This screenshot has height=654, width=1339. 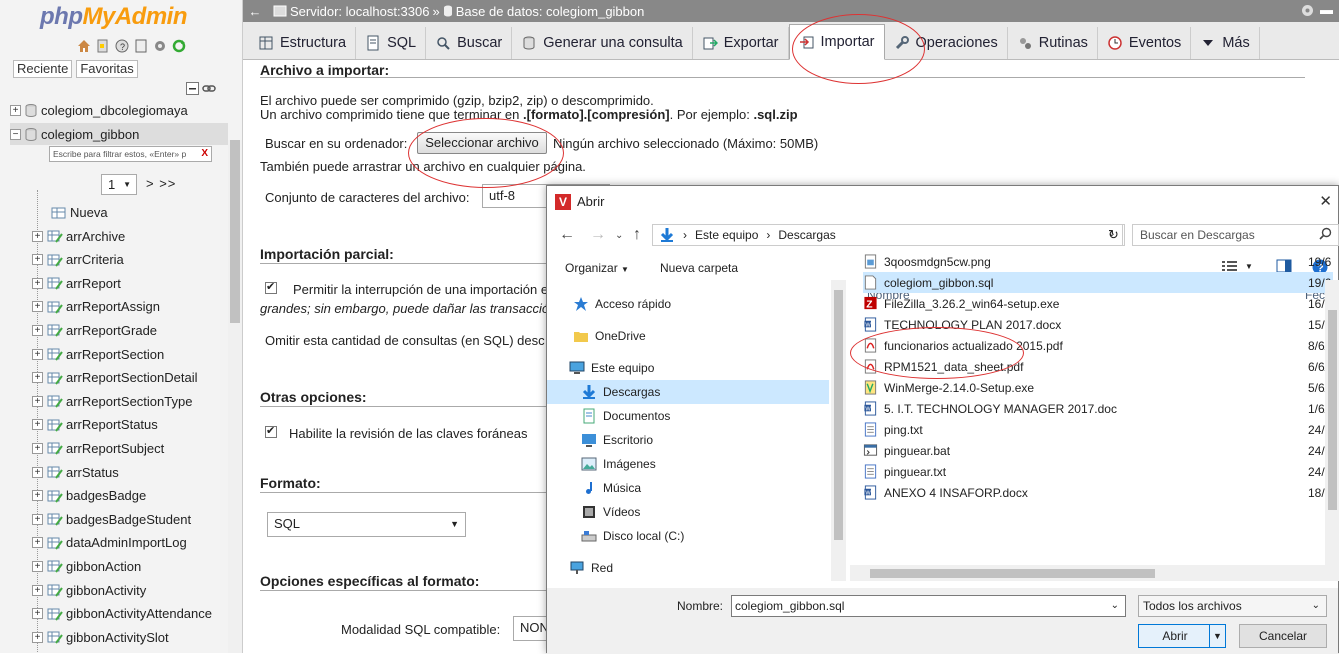 I want to click on logout-icon, so click(x=103, y=46).